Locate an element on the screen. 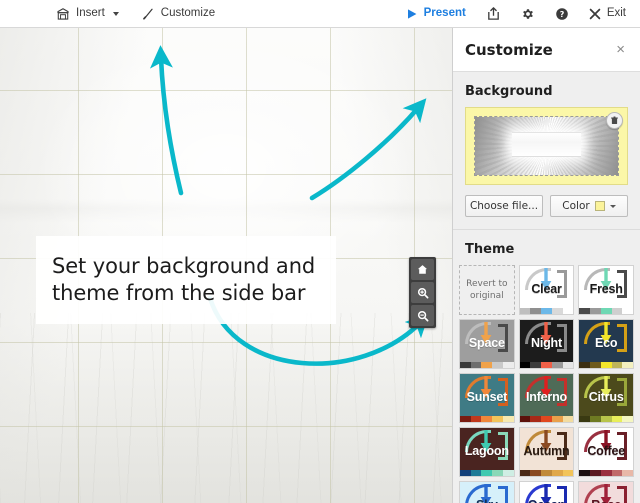 The image size is (640, 503). theme-section-title: Theme is located at coordinates (490, 249).